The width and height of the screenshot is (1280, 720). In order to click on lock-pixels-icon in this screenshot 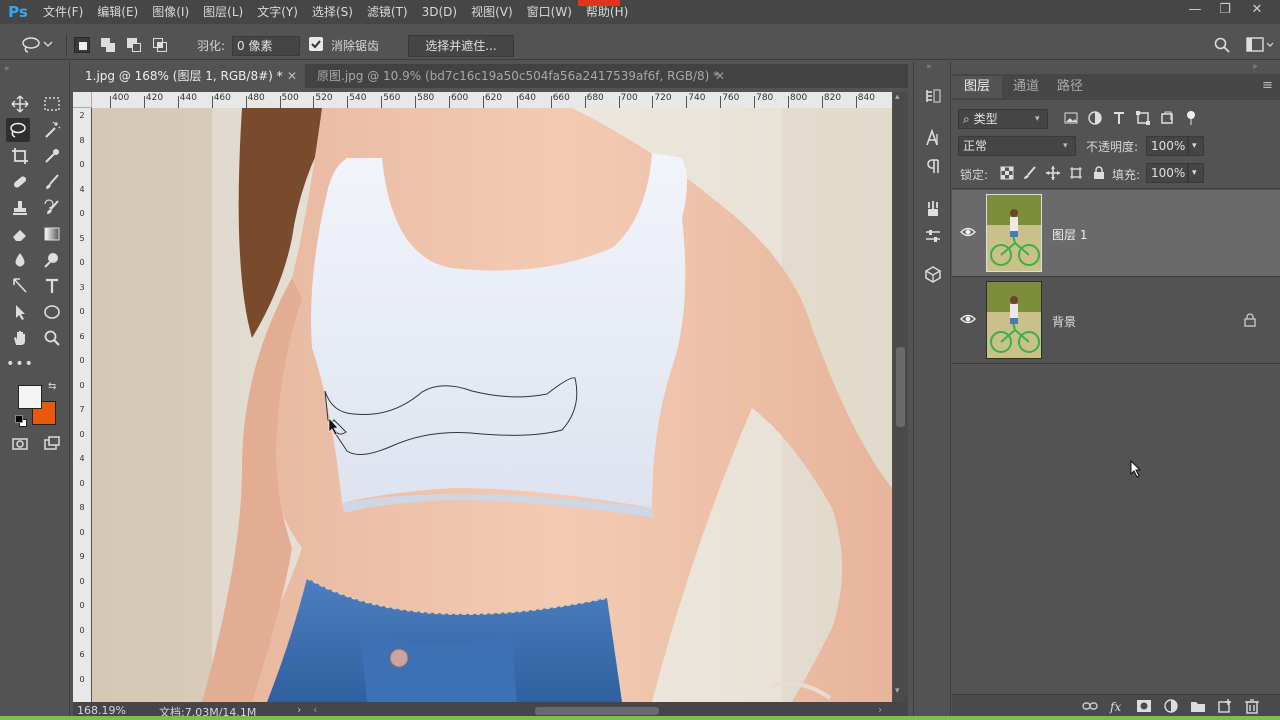, I will do `click(1030, 173)`.